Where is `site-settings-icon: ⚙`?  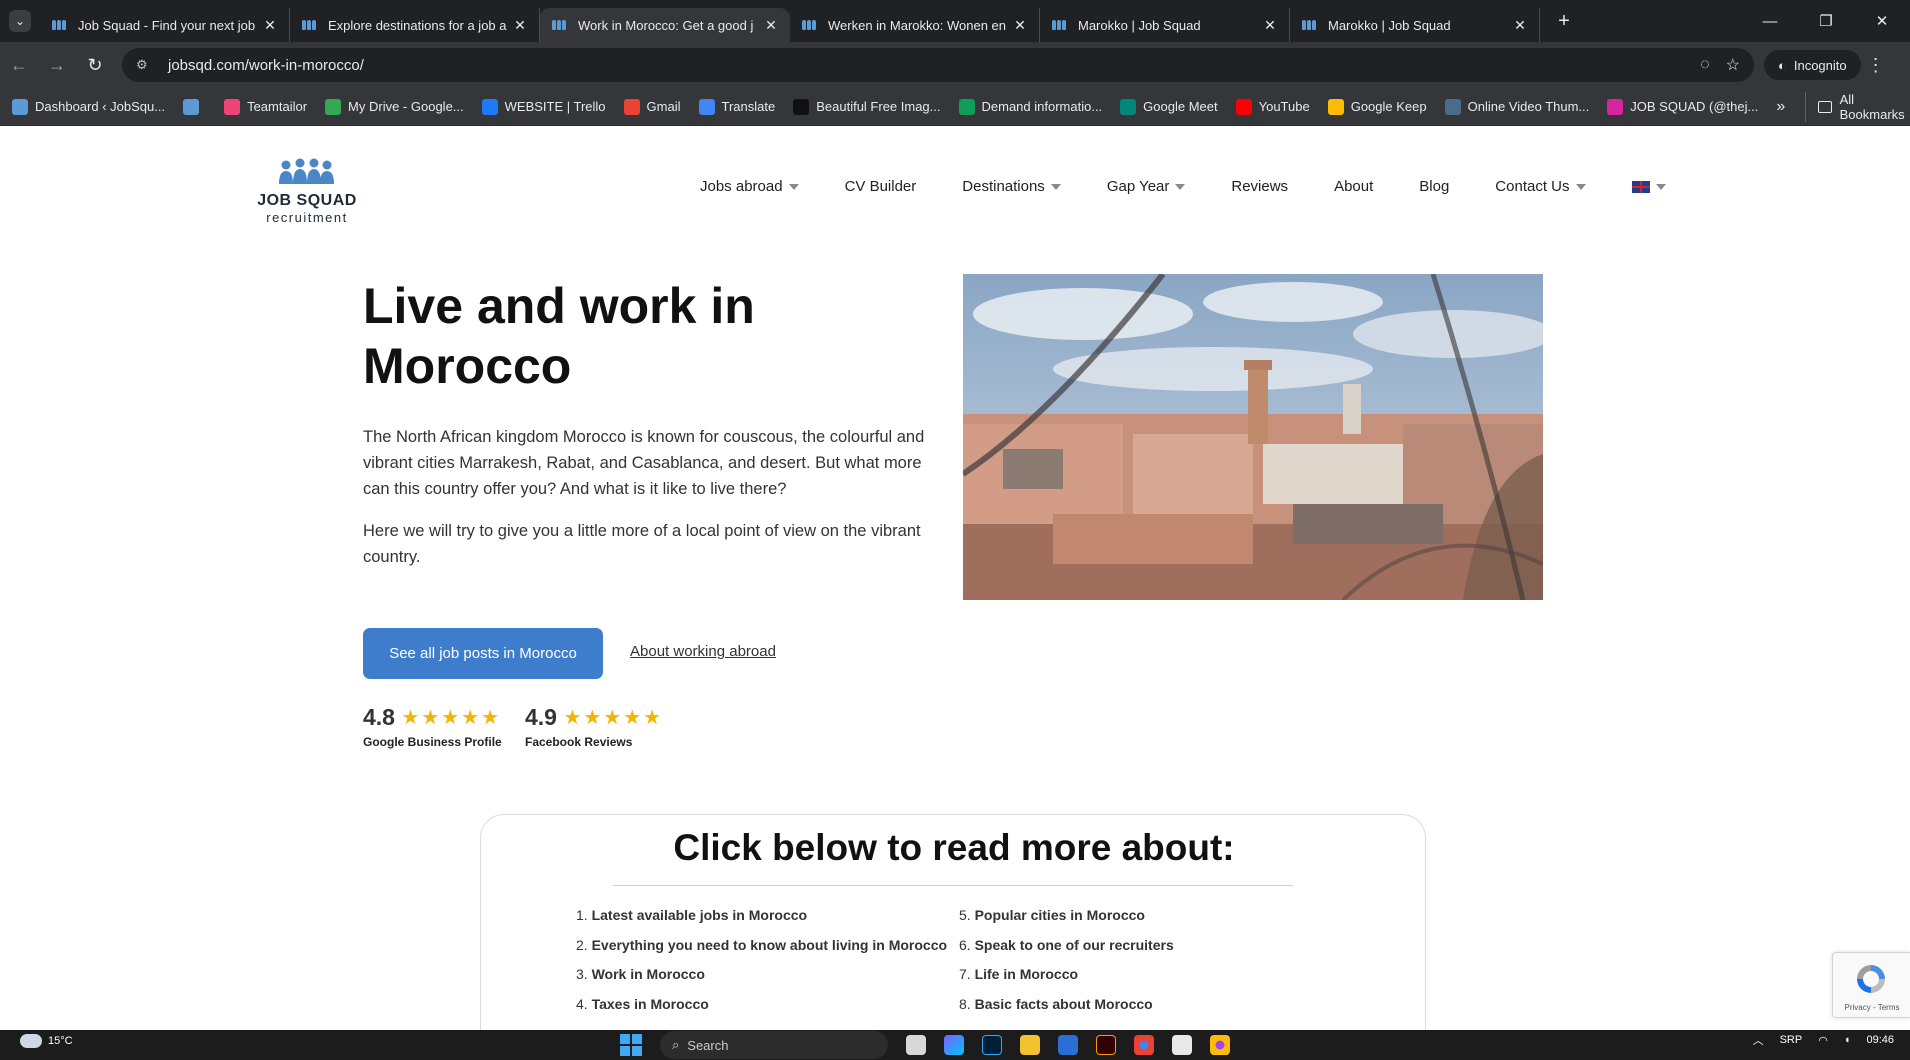 site-settings-icon: ⚙ is located at coordinates (147, 65).